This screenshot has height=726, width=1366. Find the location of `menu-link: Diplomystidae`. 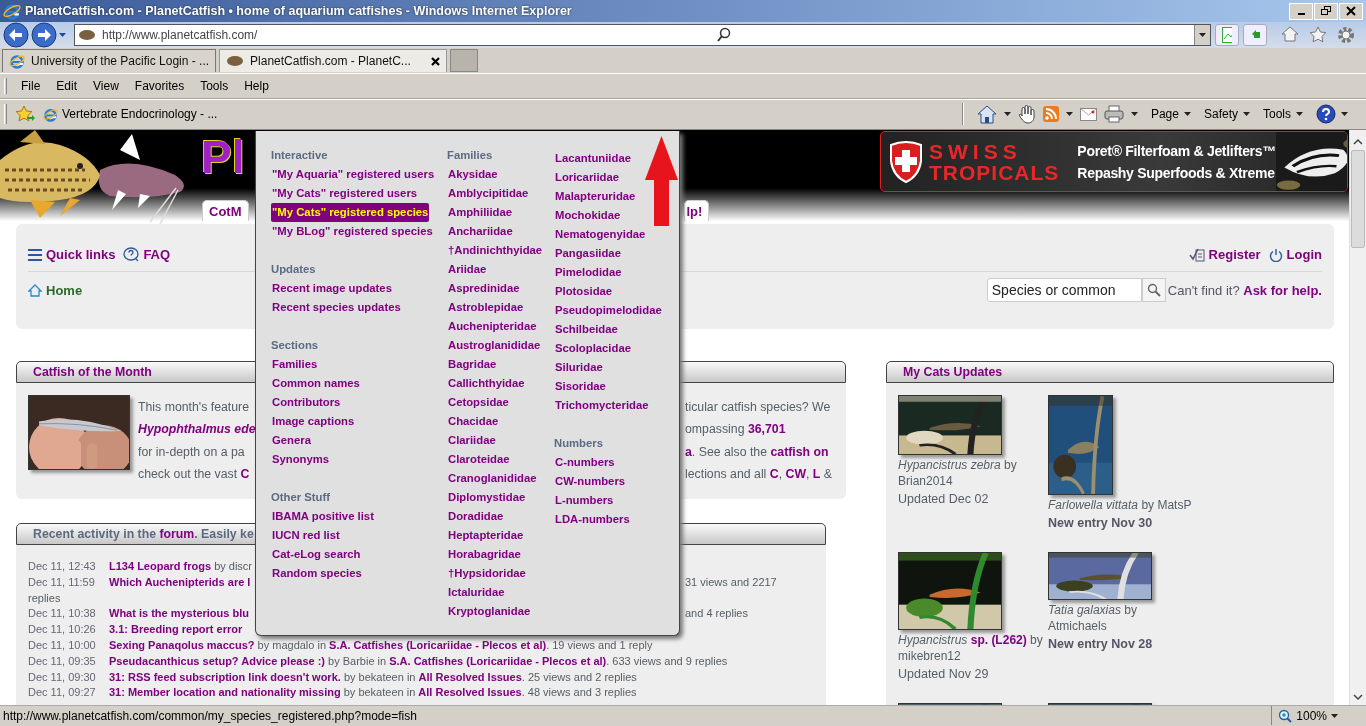

menu-link: Diplomystidae is located at coordinates (487, 497).